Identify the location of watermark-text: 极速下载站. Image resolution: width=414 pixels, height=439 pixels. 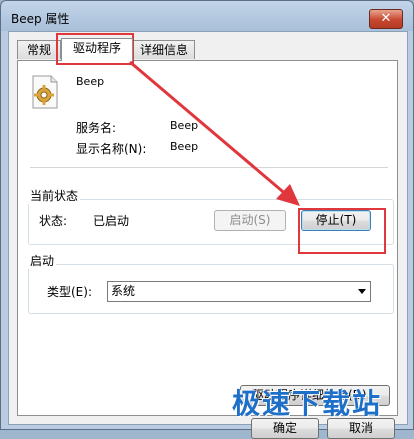
(307, 403).